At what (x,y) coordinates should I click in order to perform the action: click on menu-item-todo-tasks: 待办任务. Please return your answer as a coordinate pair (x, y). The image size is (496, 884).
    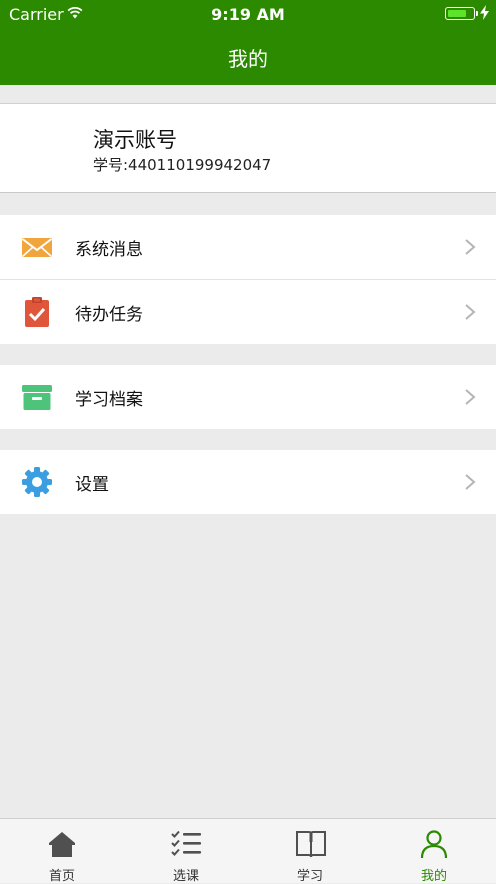
    Looking at the image, I should click on (248, 311).